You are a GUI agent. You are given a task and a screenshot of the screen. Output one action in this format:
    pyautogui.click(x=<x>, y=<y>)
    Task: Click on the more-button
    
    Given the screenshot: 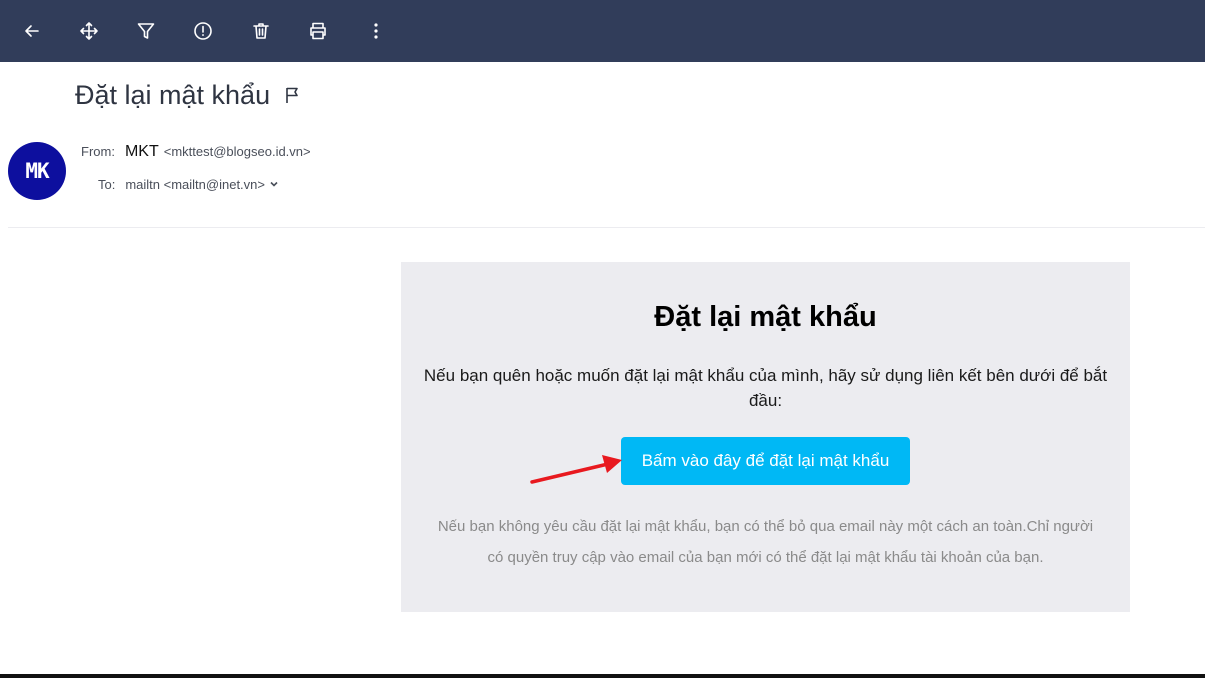 What is the action you would take?
    pyautogui.click(x=376, y=31)
    